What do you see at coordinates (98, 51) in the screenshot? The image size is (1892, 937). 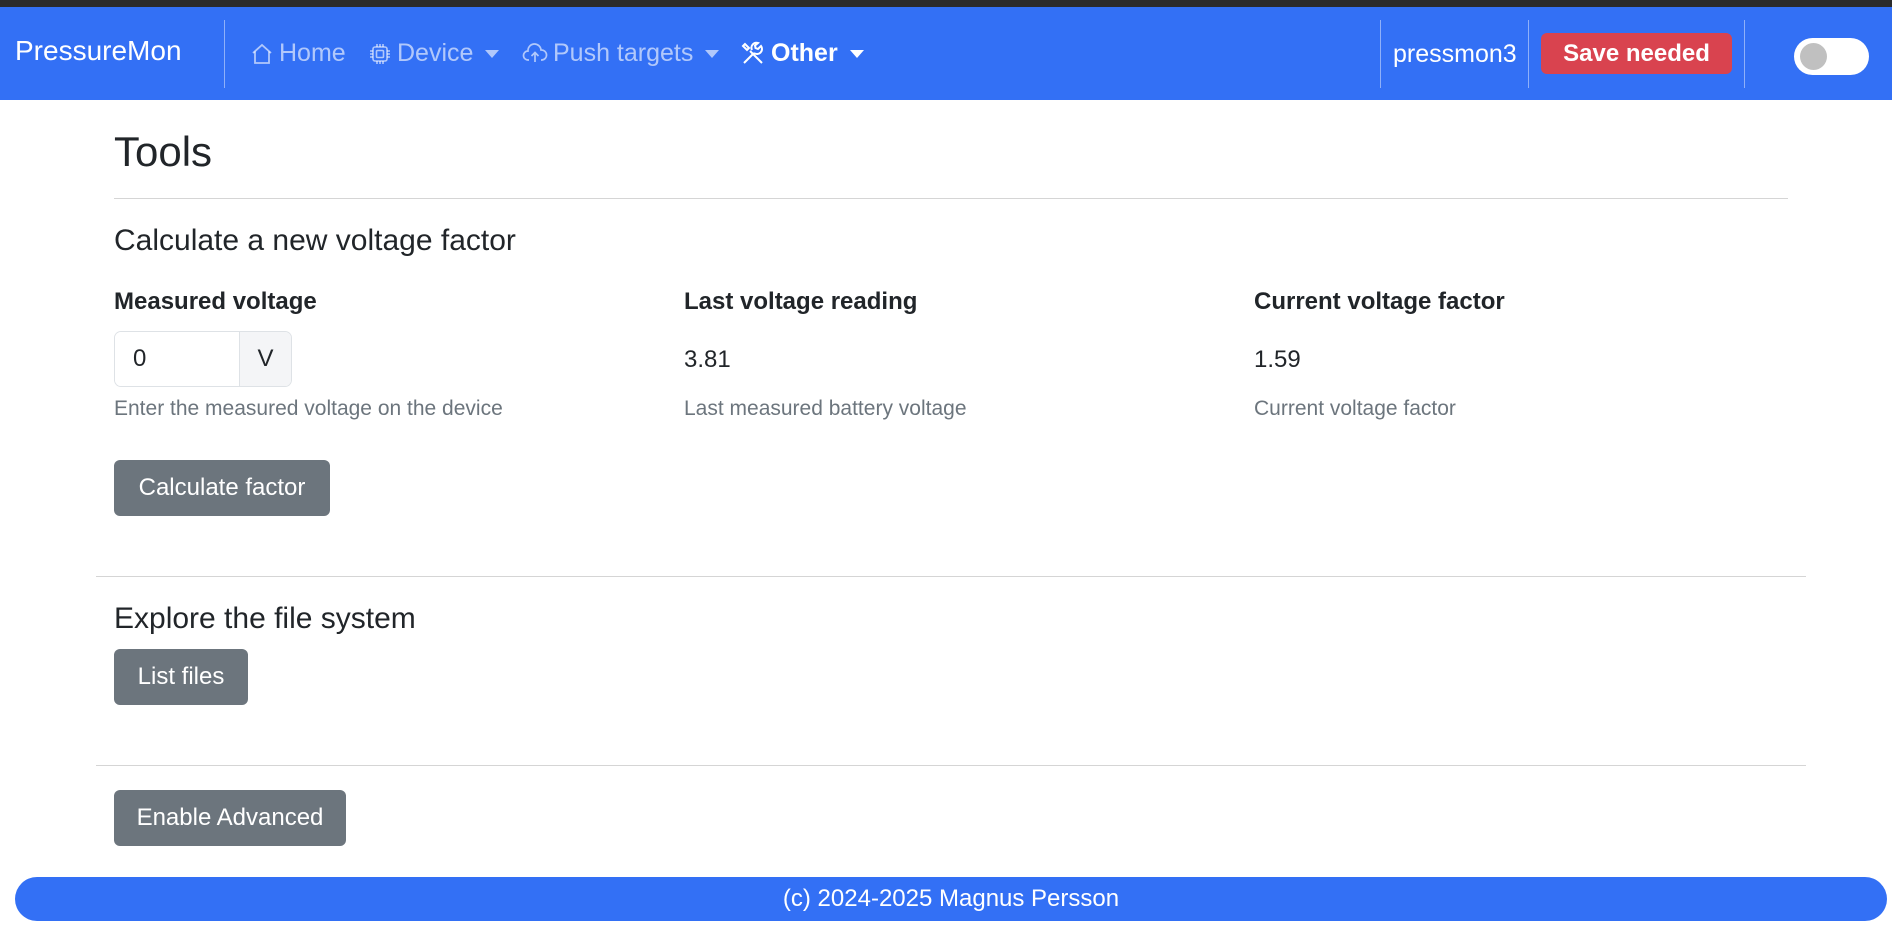 I see `brand-logo: PressureMon` at bounding box center [98, 51].